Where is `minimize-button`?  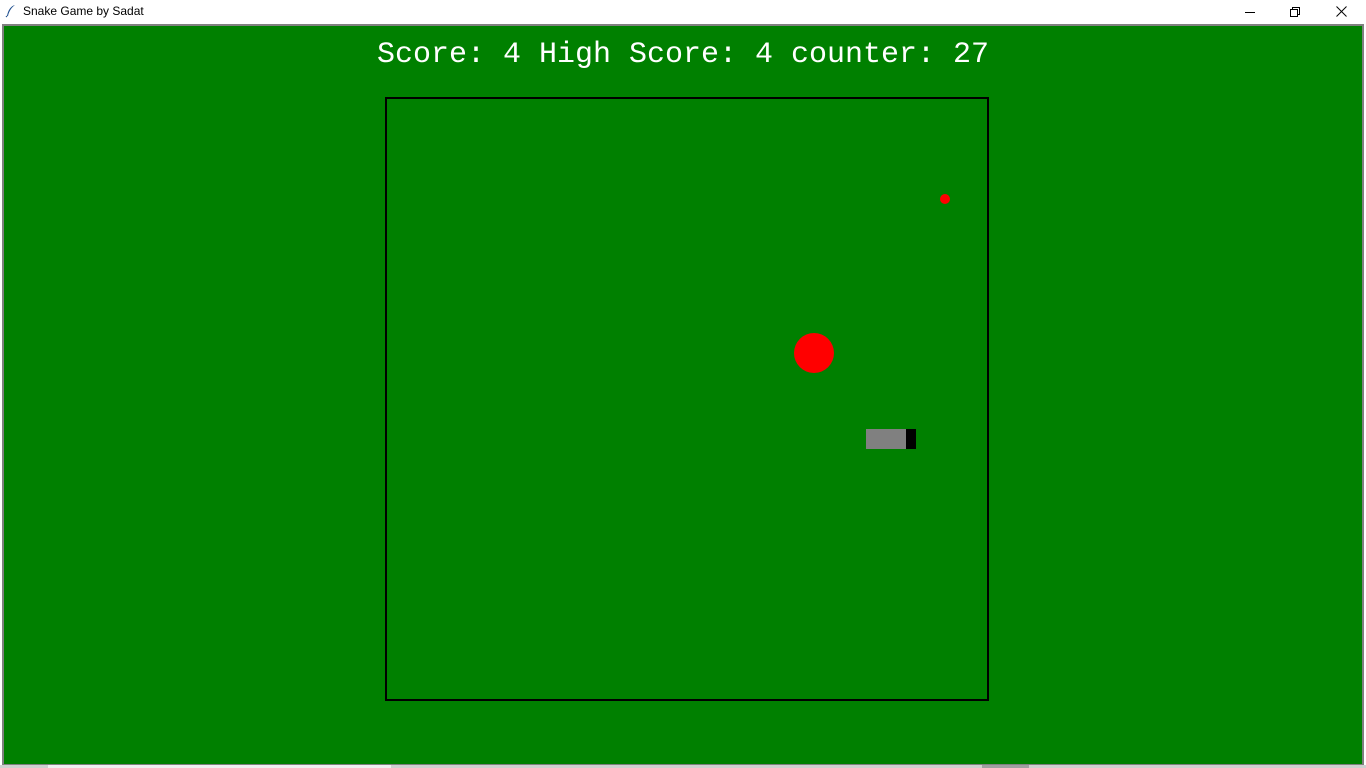
minimize-button is located at coordinates (1250, 11).